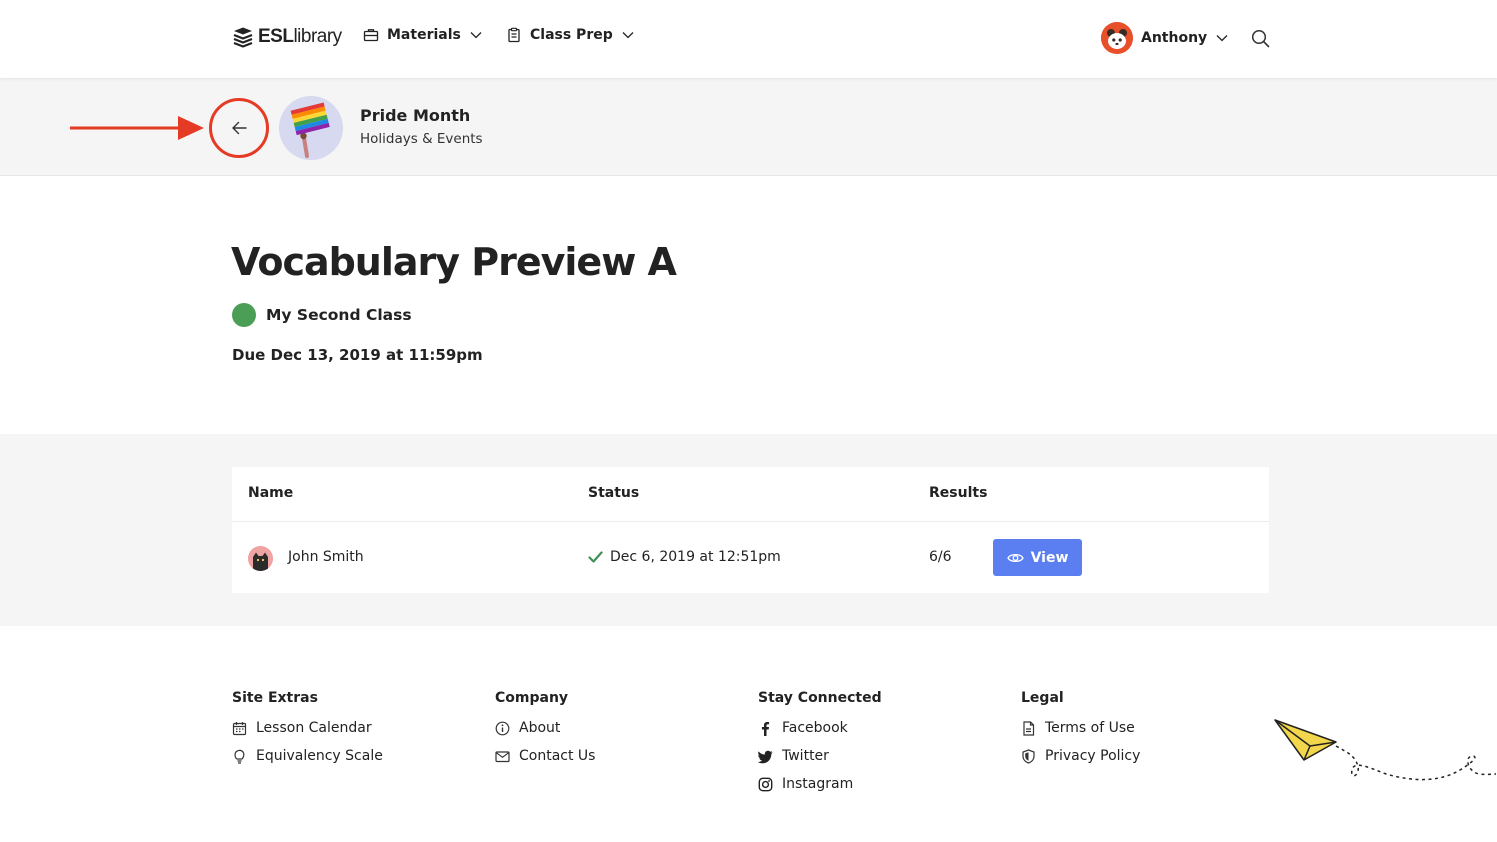 The width and height of the screenshot is (1497, 842). What do you see at coordinates (748, 39) in the screenshot?
I see `top-navigation-bar: ESLlibrary Materials Class Prep Anthony` at bounding box center [748, 39].